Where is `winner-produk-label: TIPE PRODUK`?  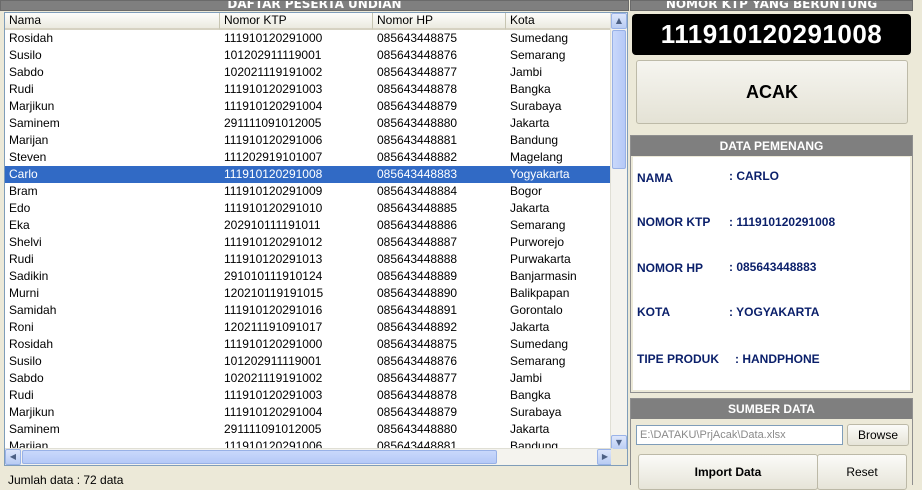 winner-produk-label: TIPE PRODUK is located at coordinates (678, 359).